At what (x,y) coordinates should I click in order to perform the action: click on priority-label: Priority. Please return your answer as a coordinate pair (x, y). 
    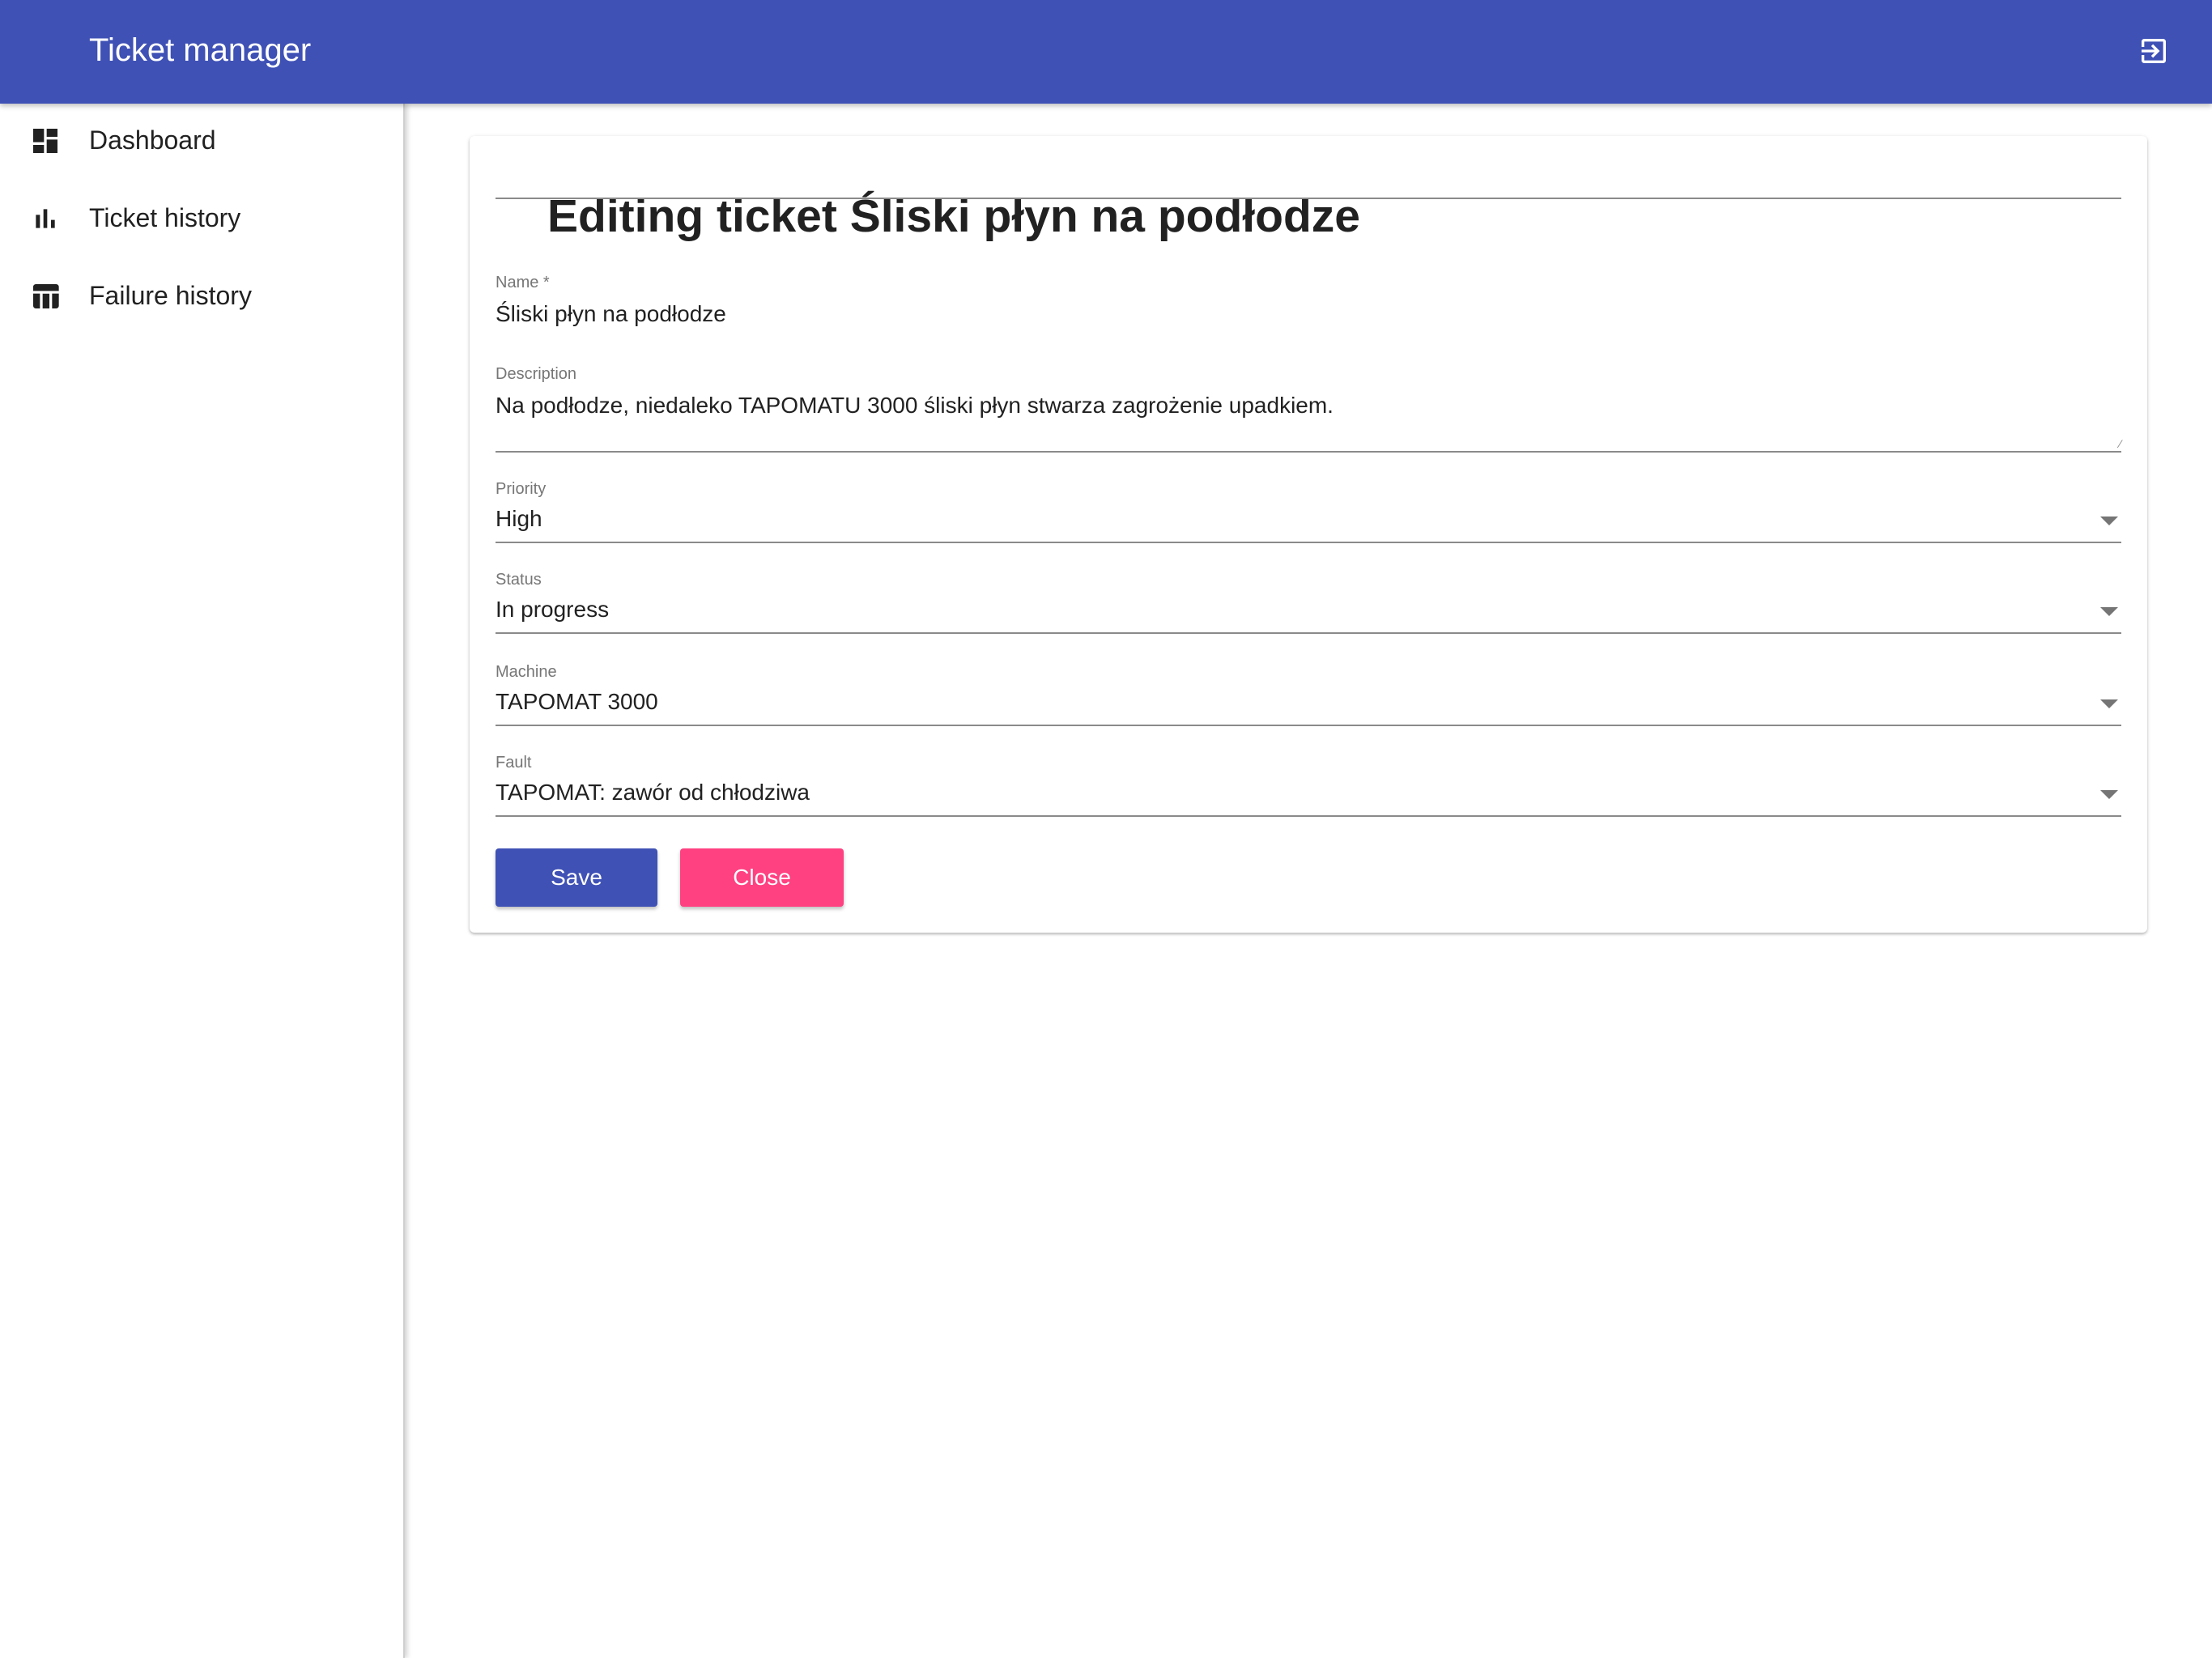
    Looking at the image, I should click on (522, 489).